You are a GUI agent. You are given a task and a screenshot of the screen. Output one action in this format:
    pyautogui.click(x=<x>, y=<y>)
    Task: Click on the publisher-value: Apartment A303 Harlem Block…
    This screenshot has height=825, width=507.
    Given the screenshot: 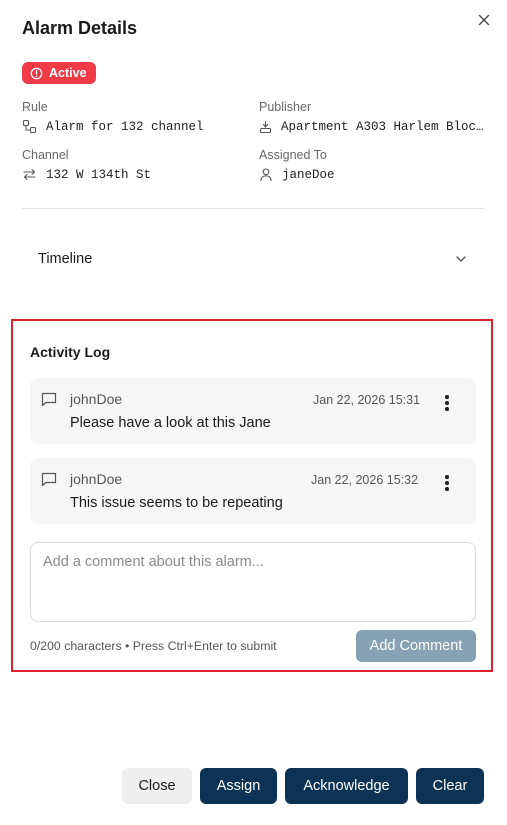 What is the action you would take?
    pyautogui.click(x=372, y=126)
    